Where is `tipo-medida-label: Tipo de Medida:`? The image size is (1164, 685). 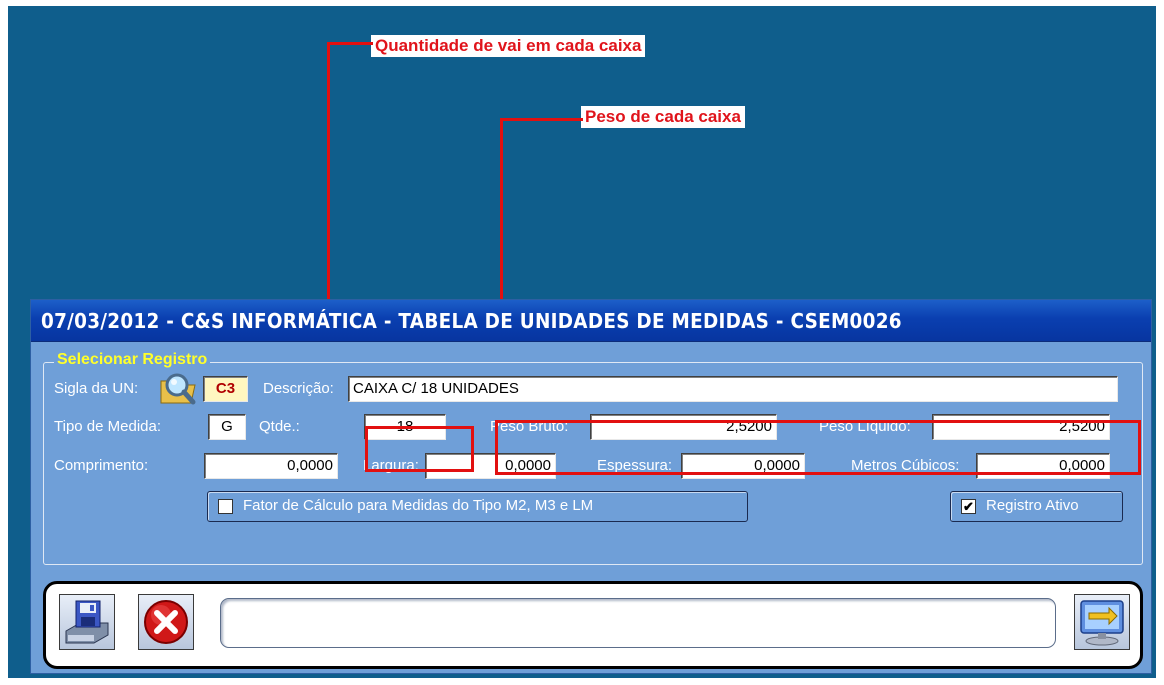
tipo-medida-label: Tipo de Medida: is located at coordinates (108, 426).